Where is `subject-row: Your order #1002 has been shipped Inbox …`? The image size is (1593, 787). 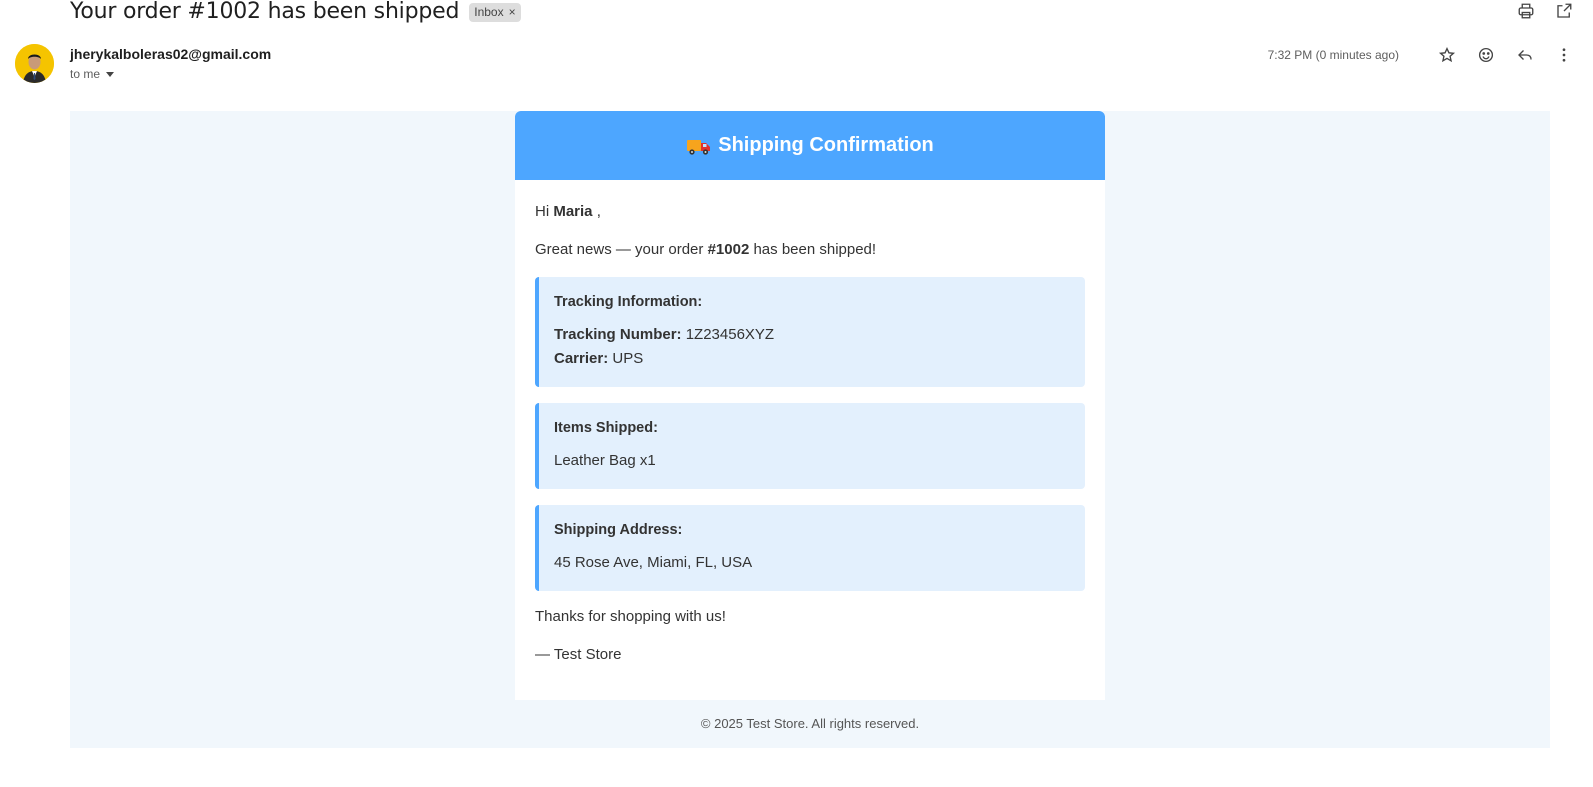 subject-row: Your order #1002 has been shipped Inbox … is located at coordinates (295, 12).